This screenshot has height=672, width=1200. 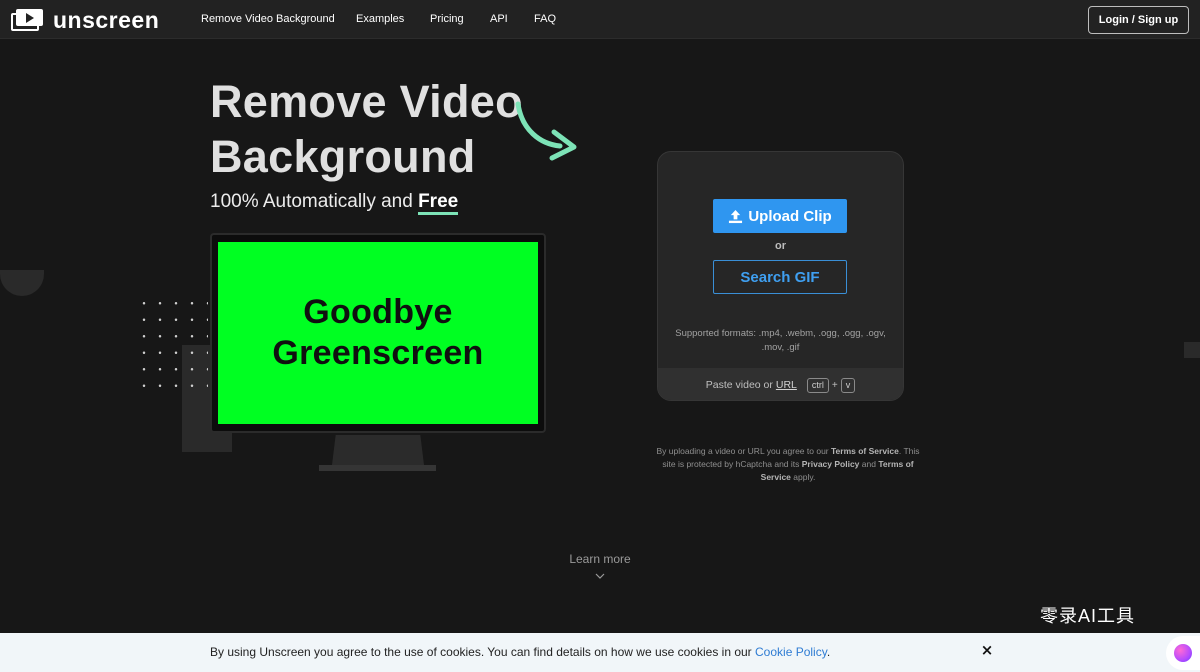 What do you see at coordinates (438, 203) in the screenshot?
I see `hero-subtitle-free: Free` at bounding box center [438, 203].